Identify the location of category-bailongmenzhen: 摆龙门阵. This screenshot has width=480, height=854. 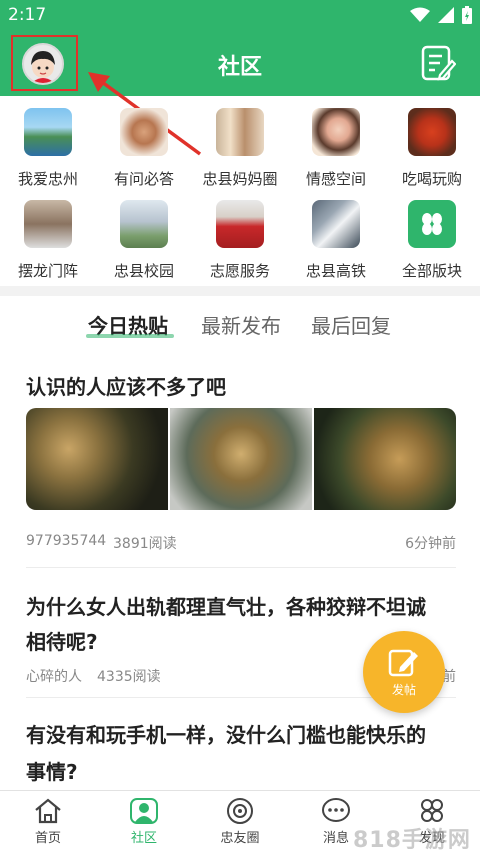
(48, 242).